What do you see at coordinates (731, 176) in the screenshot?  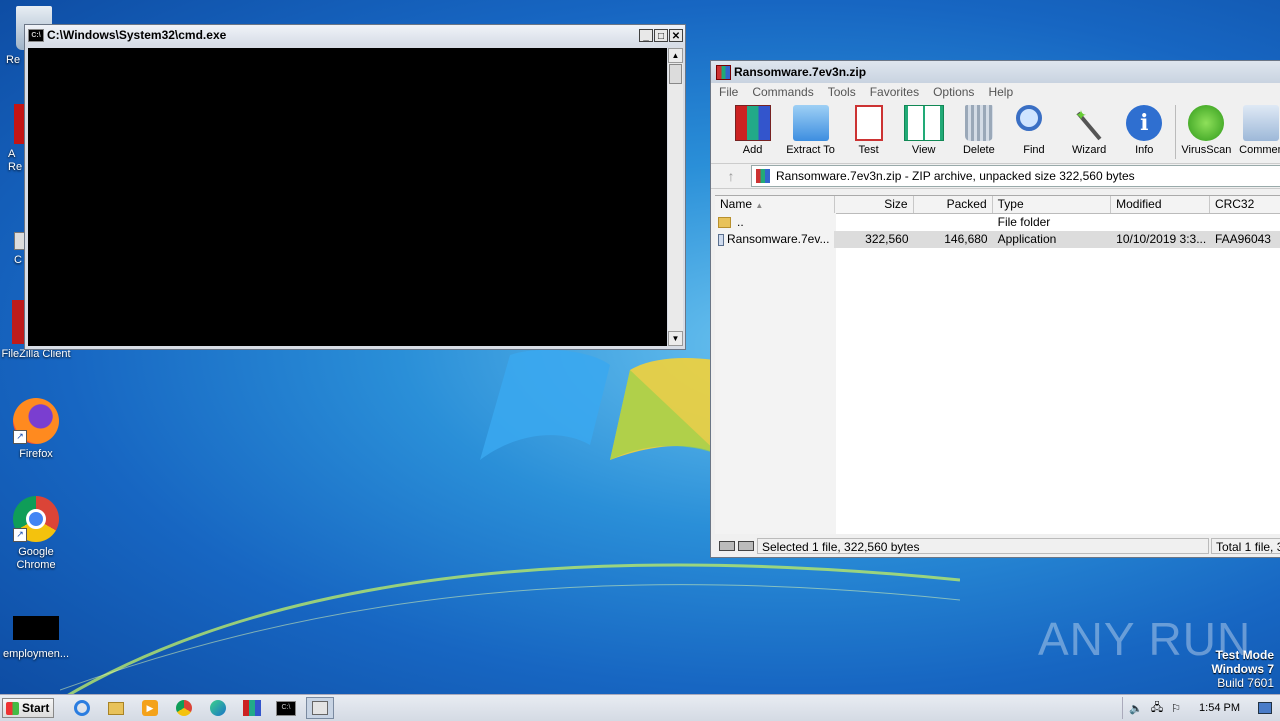 I see `up-arrow-icon: ↑` at bounding box center [731, 176].